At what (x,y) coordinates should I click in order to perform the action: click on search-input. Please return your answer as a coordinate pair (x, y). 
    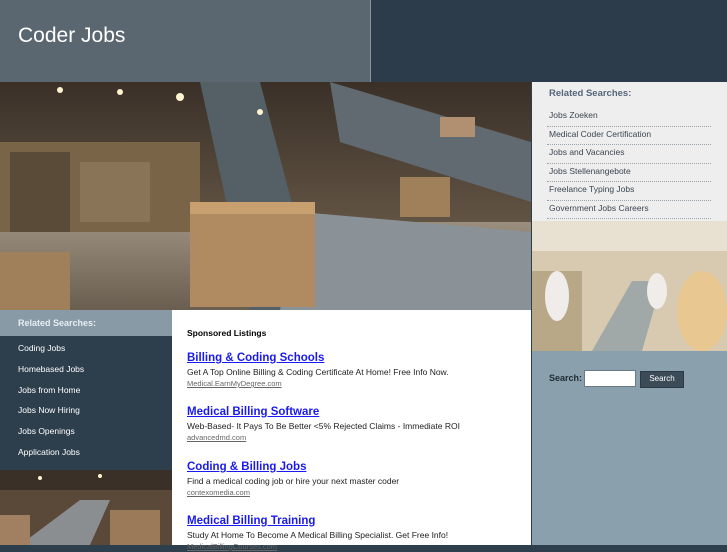
    Looking at the image, I should click on (610, 378).